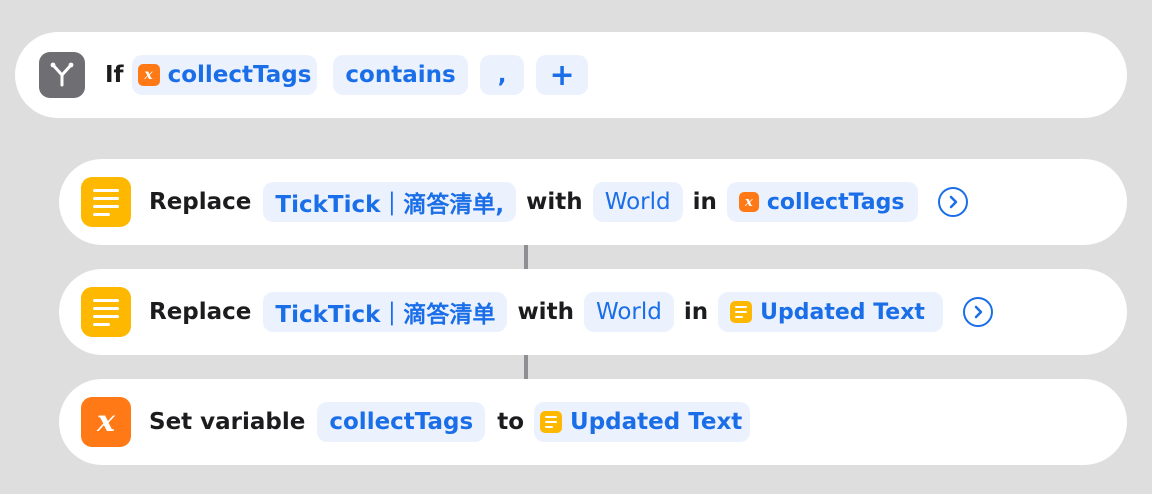 Image resolution: width=1152 pixels, height=494 pixels. I want to click on set-variable-keyword: Set variable, so click(227, 422).